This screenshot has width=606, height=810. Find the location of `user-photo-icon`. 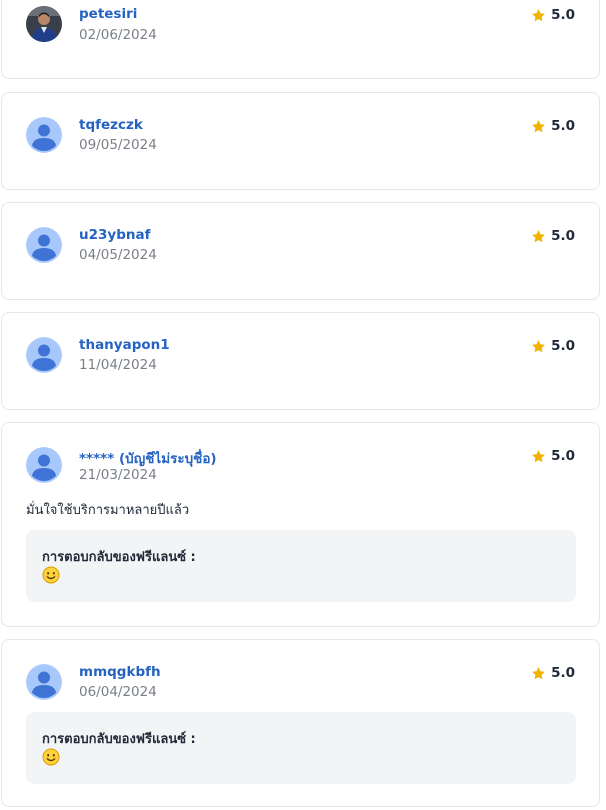

user-photo-icon is located at coordinates (44, 24).